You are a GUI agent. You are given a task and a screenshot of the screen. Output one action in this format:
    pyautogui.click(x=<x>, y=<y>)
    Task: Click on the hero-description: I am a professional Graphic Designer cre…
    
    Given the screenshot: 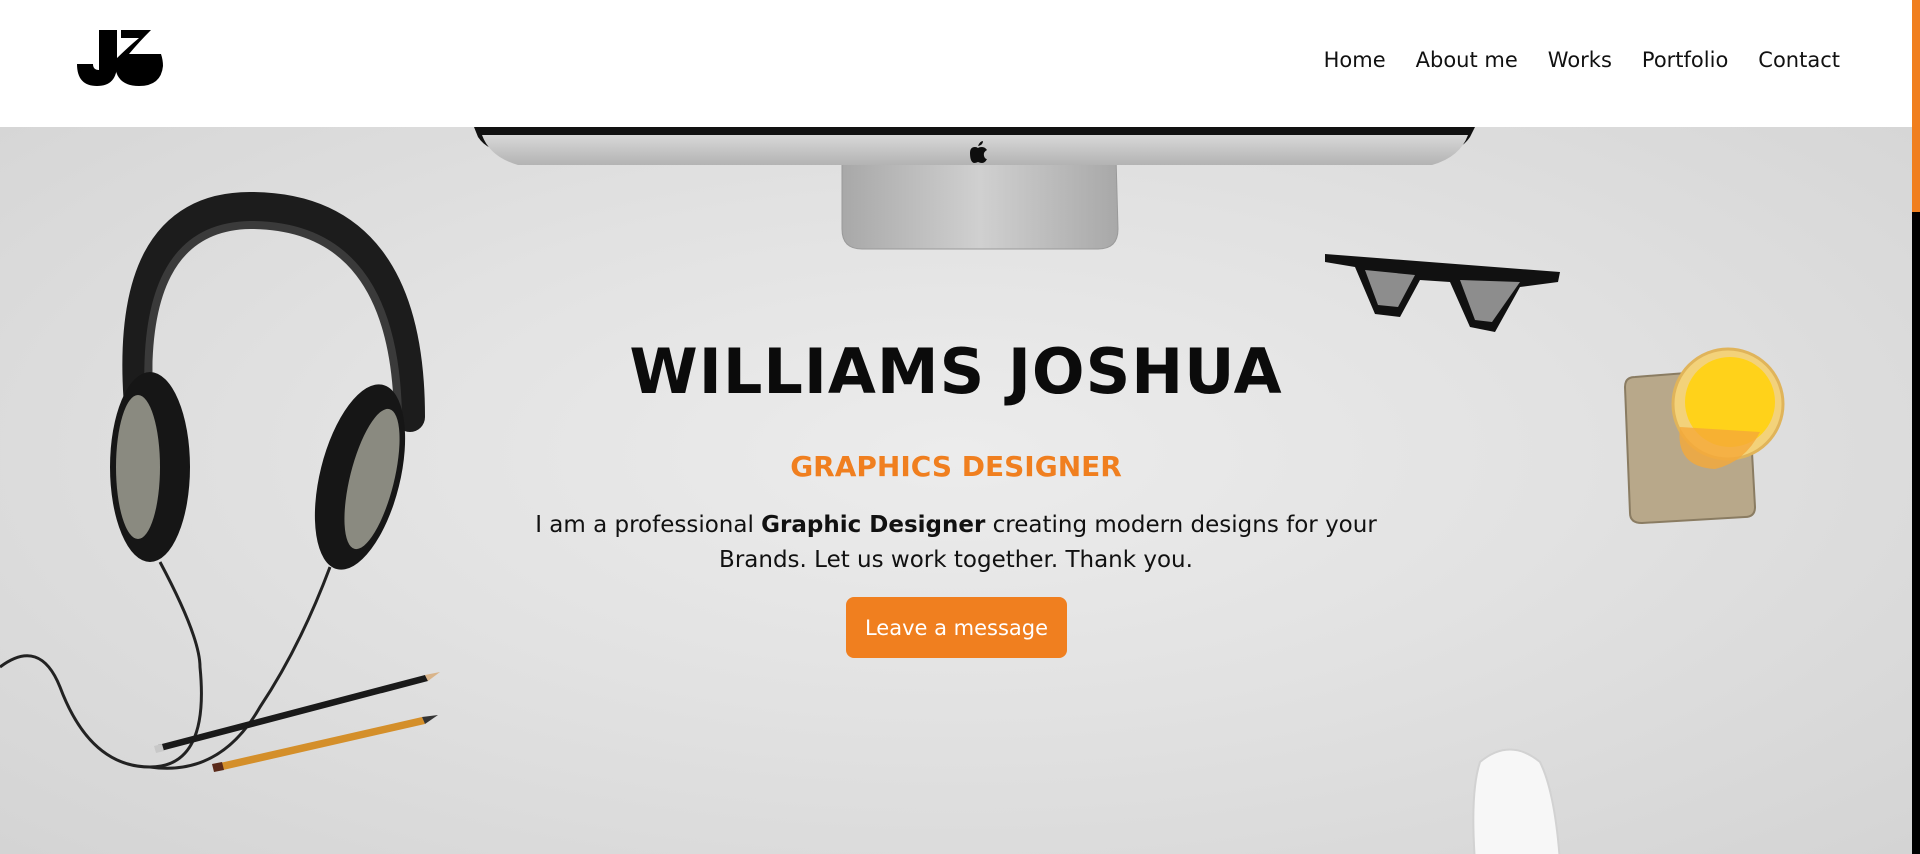 What is the action you would take?
    pyautogui.click(x=956, y=543)
    